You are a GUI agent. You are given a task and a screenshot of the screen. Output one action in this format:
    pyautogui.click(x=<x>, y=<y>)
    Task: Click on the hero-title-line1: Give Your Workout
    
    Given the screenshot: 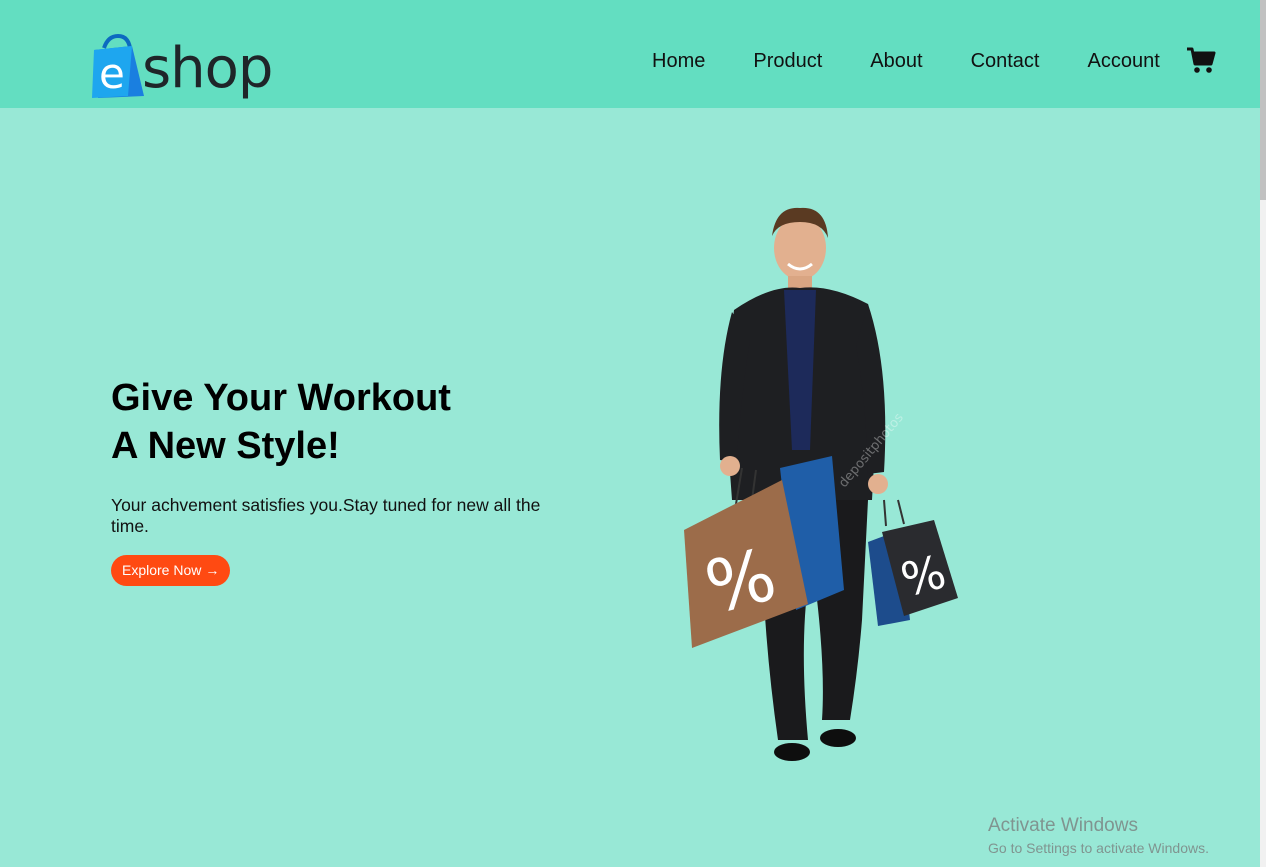 What is the action you would take?
    pyautogui.click(x=281, y=398)
    